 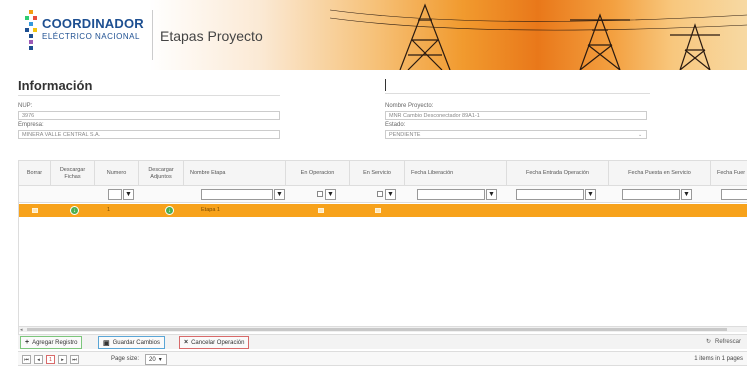 What do you see at coordinates (218, 342) in the screenshot?
I see `cancel-operation-label: Cancelar Operación` at bounding box center [218, 342].